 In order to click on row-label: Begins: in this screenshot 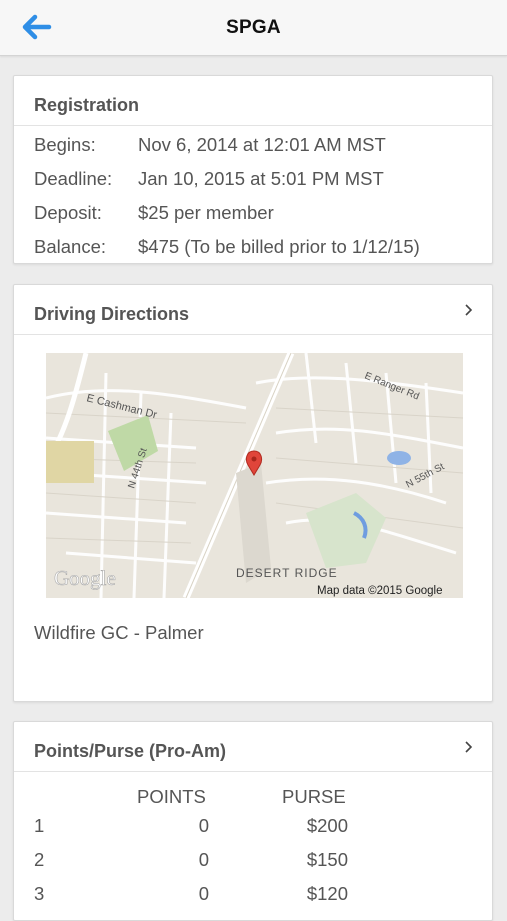, I will do `click(65, 144)`.